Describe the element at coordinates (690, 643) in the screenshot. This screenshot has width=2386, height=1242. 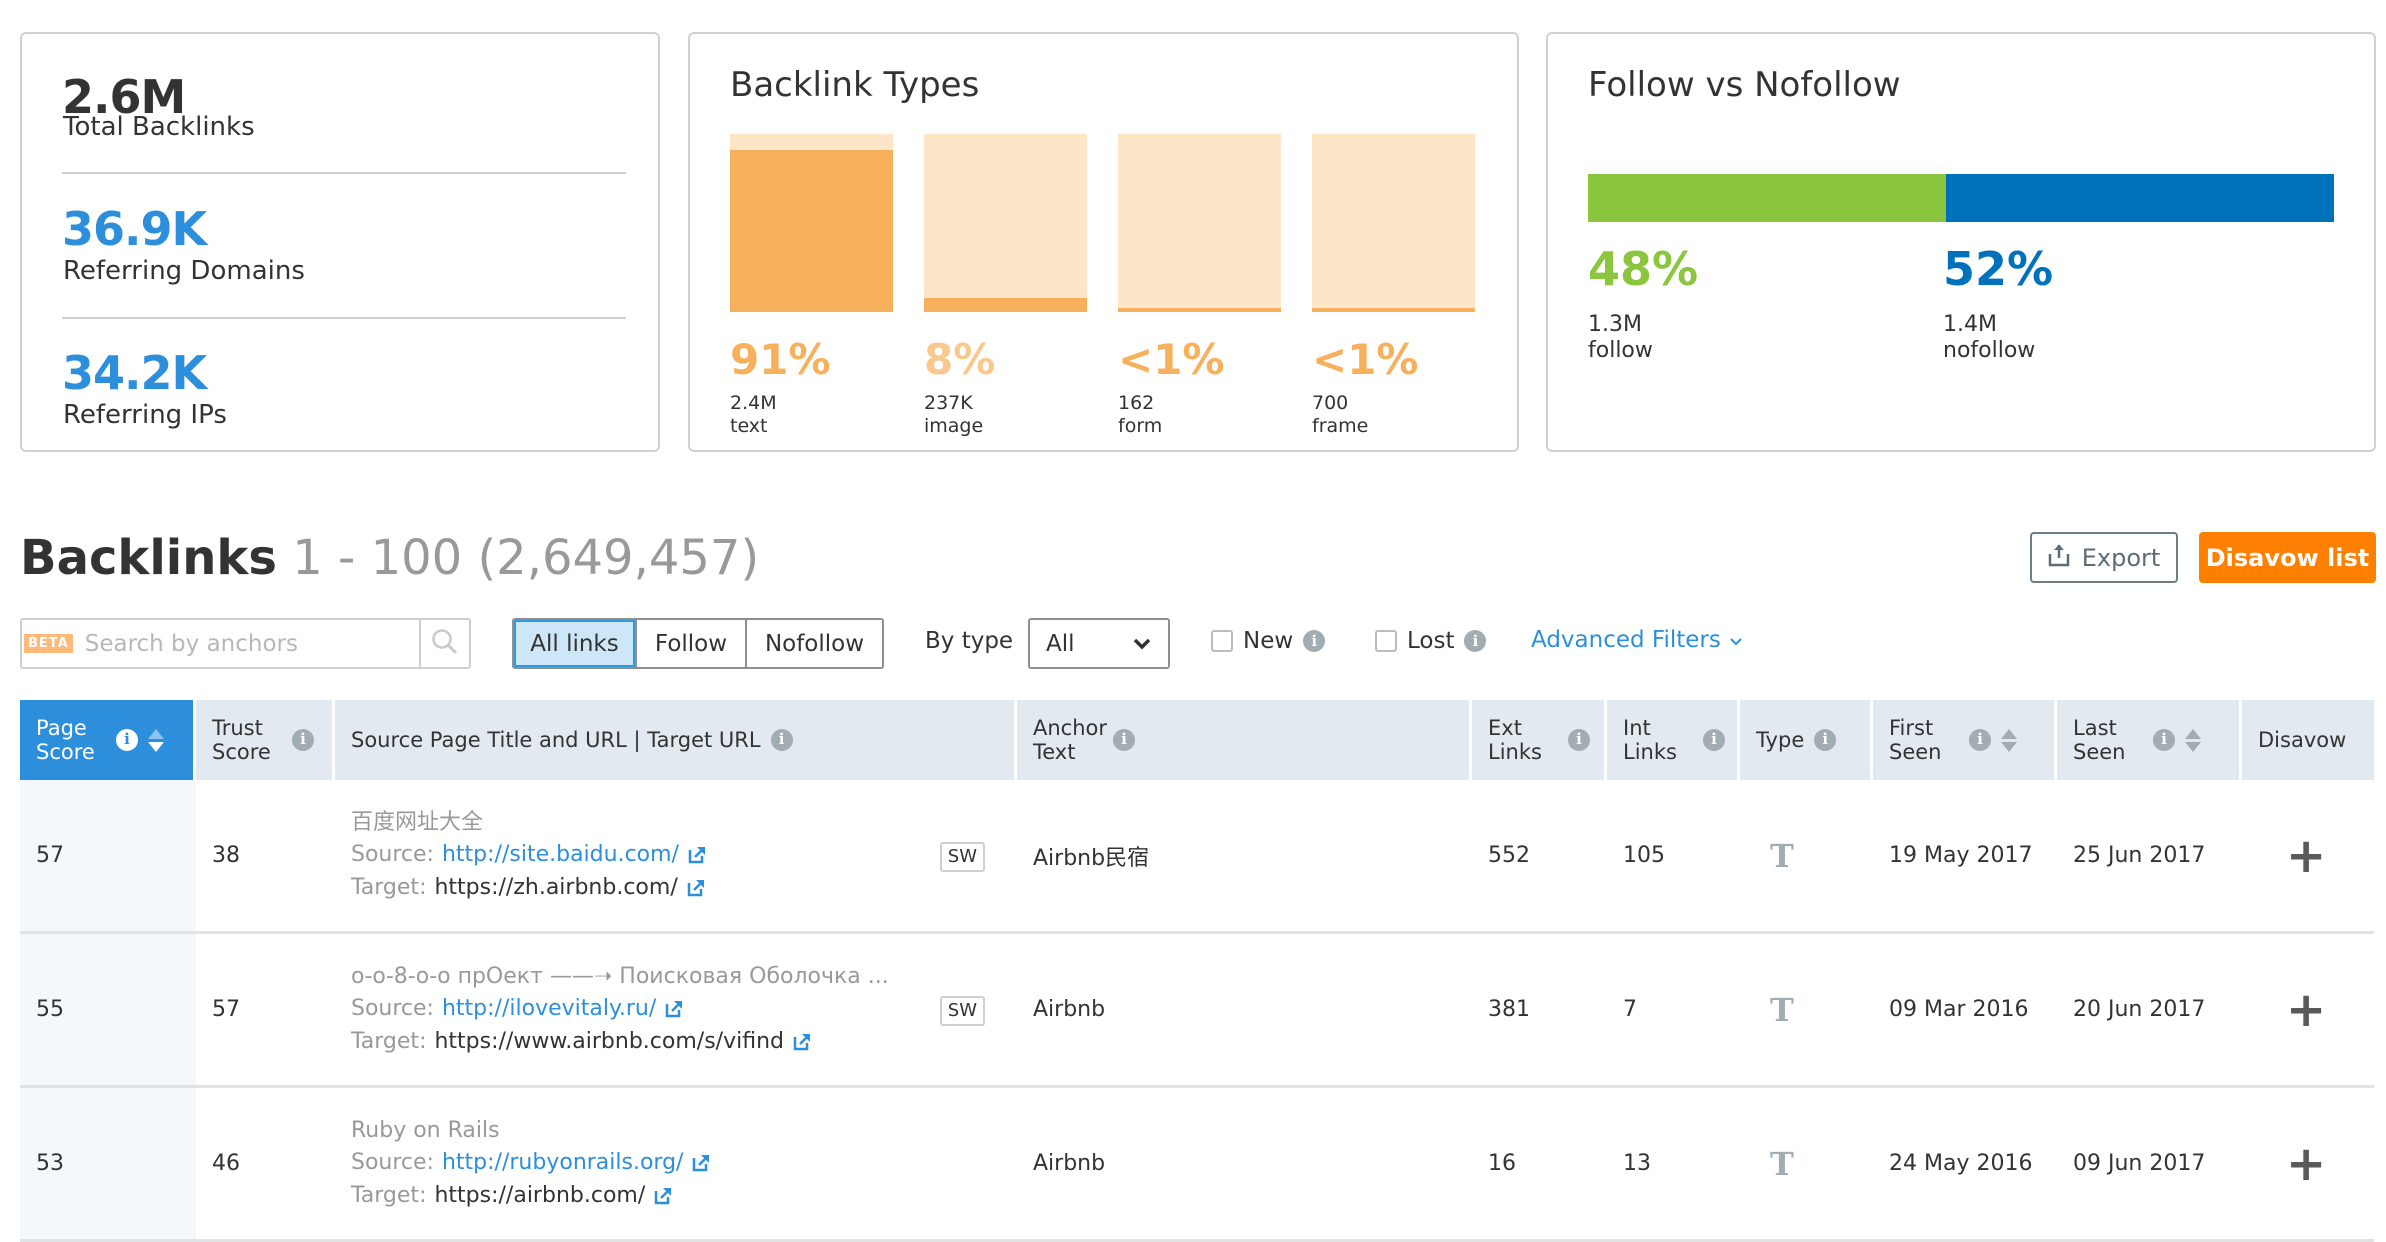
I see `filter-follow: Follow` at that location.